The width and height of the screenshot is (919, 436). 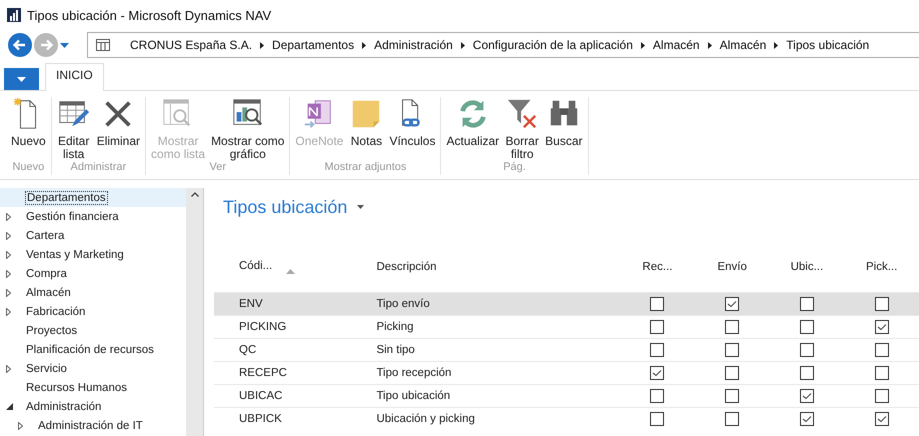 What do you see at coordinates (522, 129) in the screenshot?
I see `ribbon-button: Borrar filtro` at bounding box center [522, 129].